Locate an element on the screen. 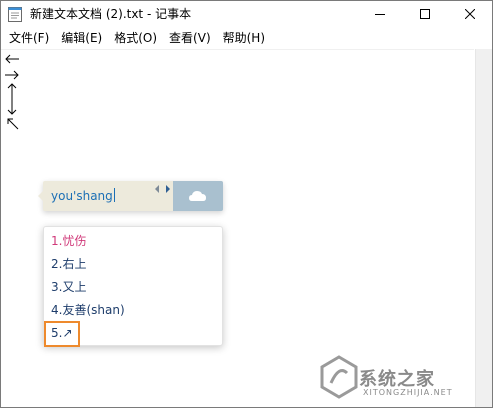  right-arrow-icon is located at coordinates (12, 75).